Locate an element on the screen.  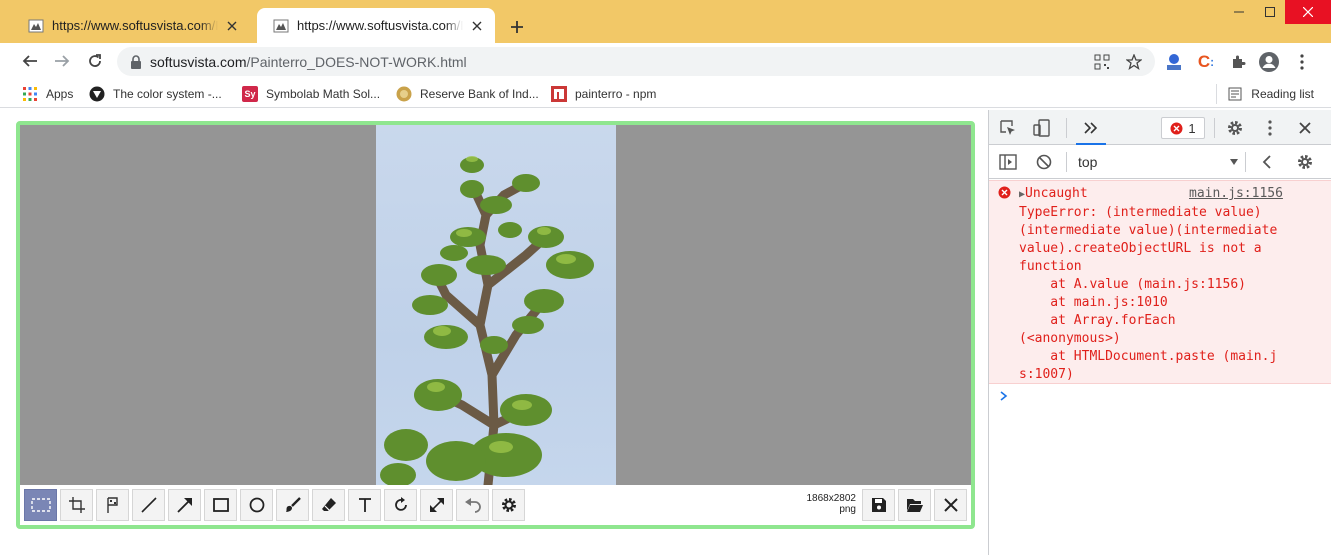
error-count-badge: 1 is located at coordinates (1183, 128).